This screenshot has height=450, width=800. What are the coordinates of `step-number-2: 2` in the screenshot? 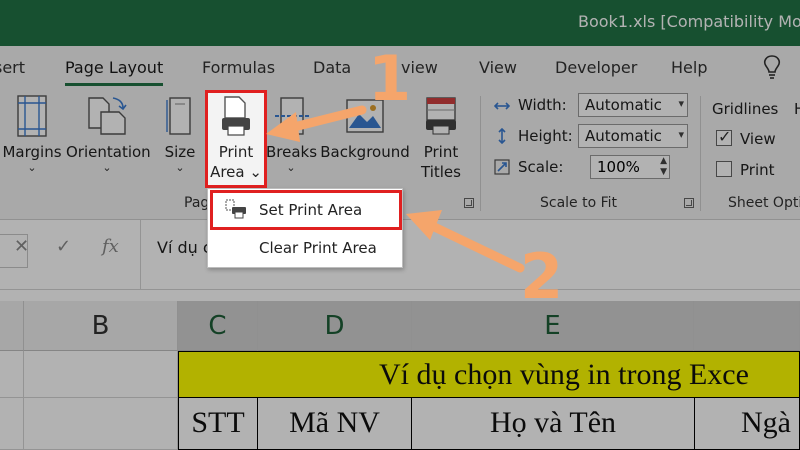 It's located at (542, 276).